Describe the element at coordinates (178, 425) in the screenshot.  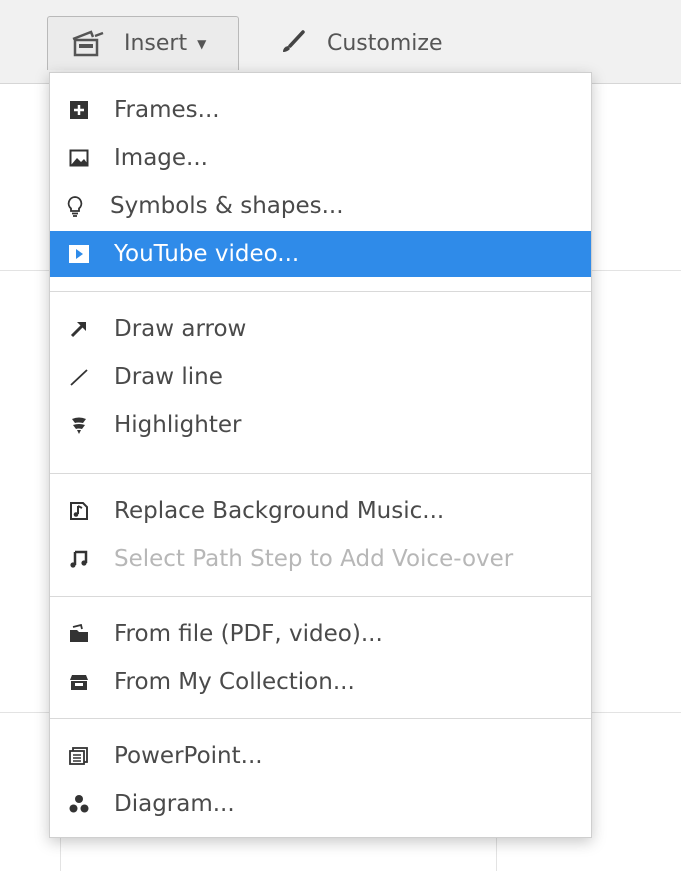
I see `menu-item-label: Highlighter` at that location.